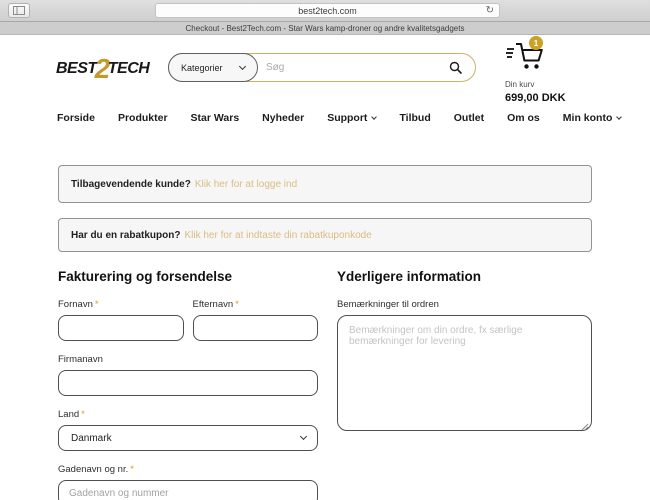 Image resolution: width=650 pixels, height=500 pixels. What do you see at coordinates (255, 328) in the screenshot?
I see `efternavn-input` at bounding box center [255, 328].